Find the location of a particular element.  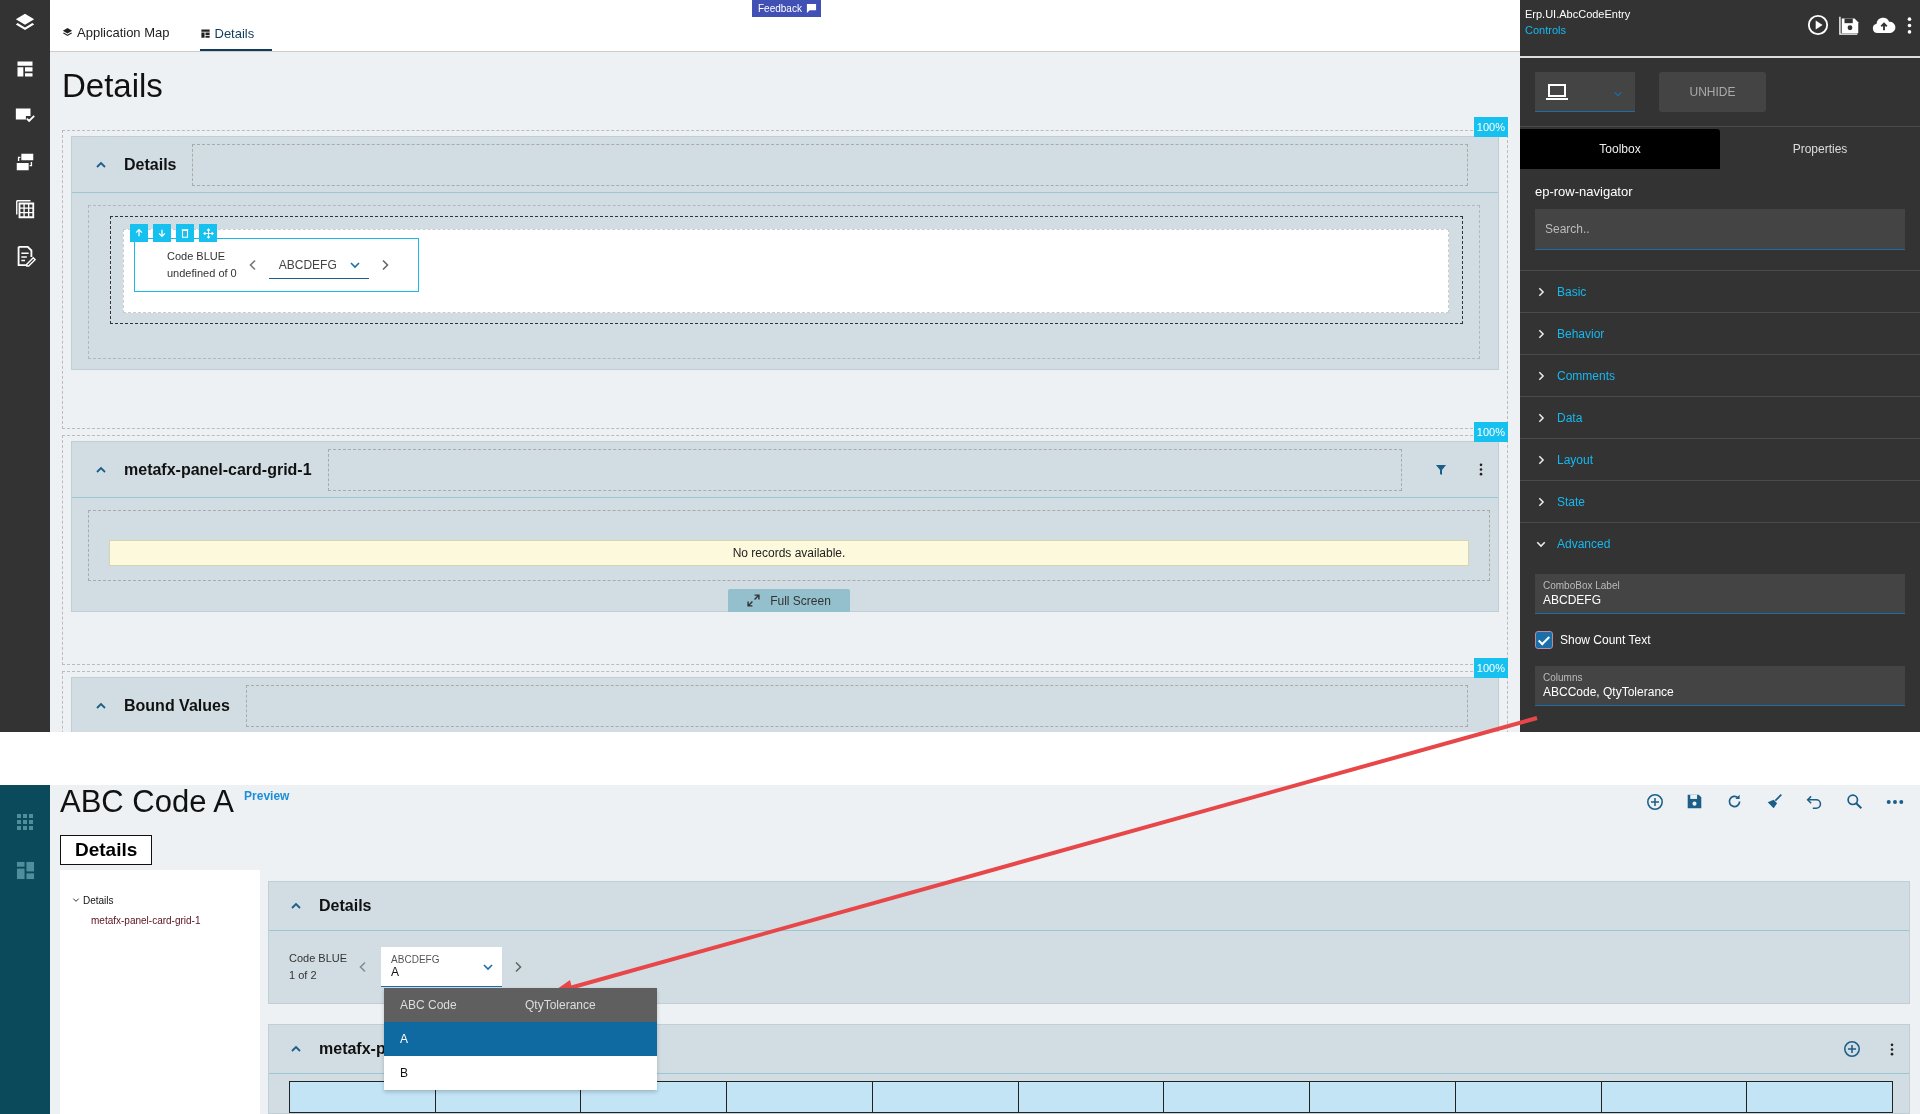

full-screen-button: Full Screen is located at coordinates (789, 600).